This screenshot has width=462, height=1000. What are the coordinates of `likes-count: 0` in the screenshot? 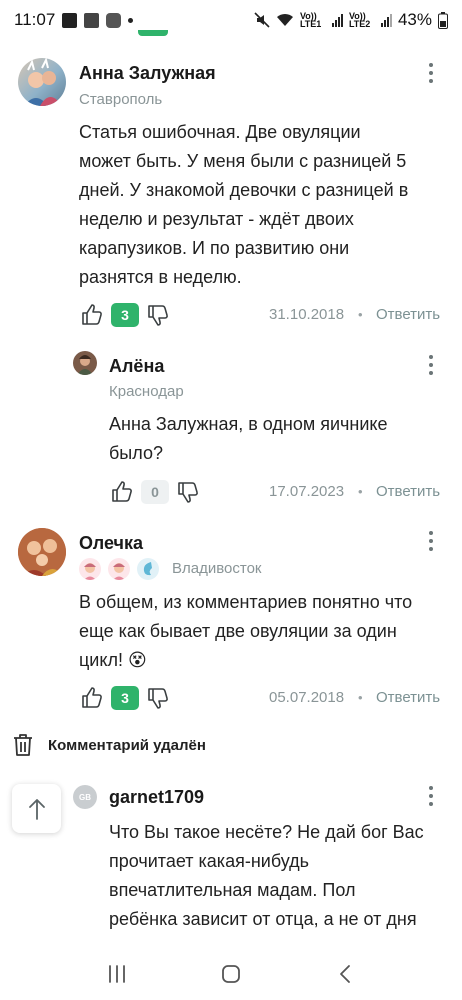 It's located at (155, 492).